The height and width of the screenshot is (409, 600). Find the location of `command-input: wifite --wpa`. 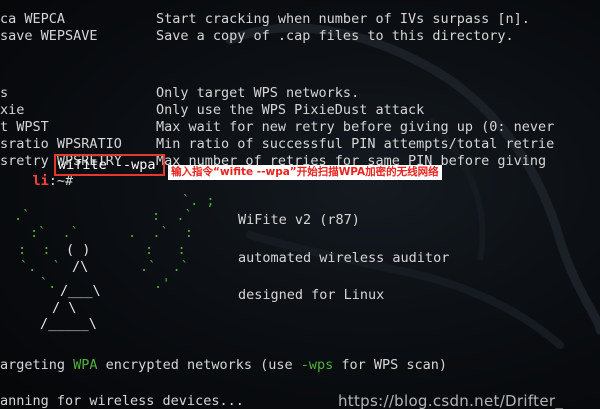

command-input: wifite --wpa is located at coordinates (107, 165).